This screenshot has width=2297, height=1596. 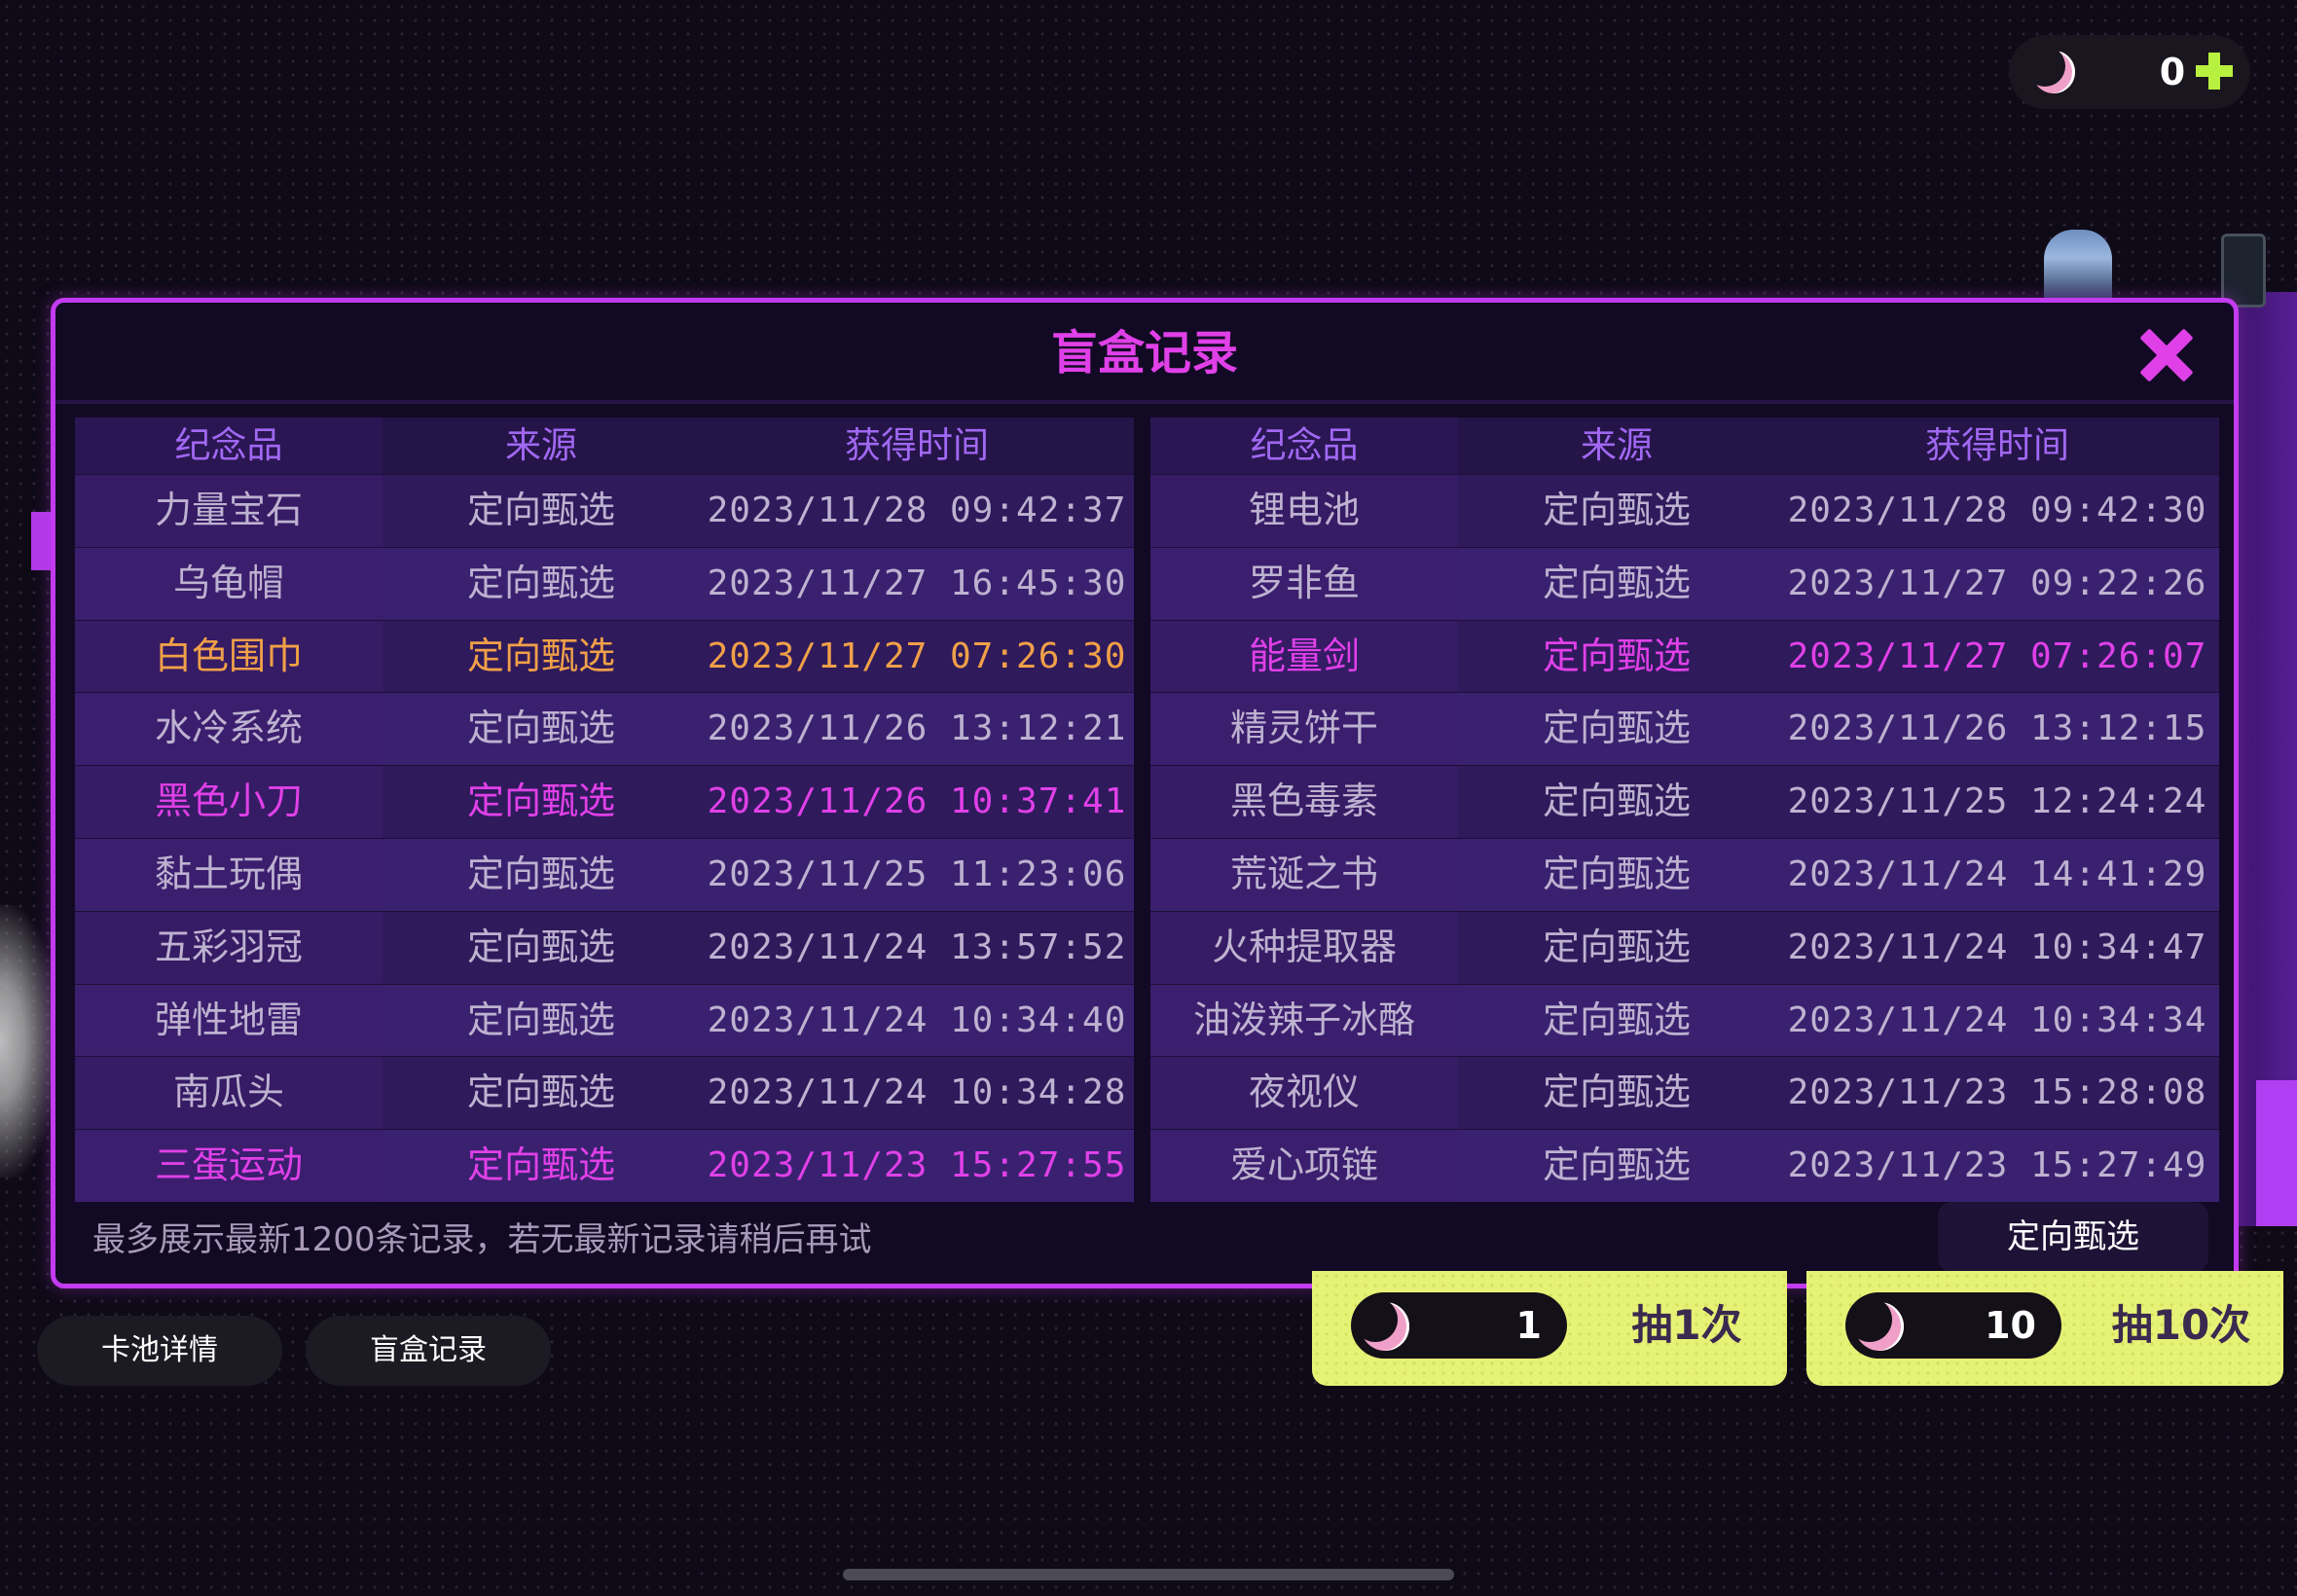 What do you see at coordinates (1997, 873) in the screenshot?
I see `record-time: 2023/11/24 14:41:29` at bounding box center [1997, 873].